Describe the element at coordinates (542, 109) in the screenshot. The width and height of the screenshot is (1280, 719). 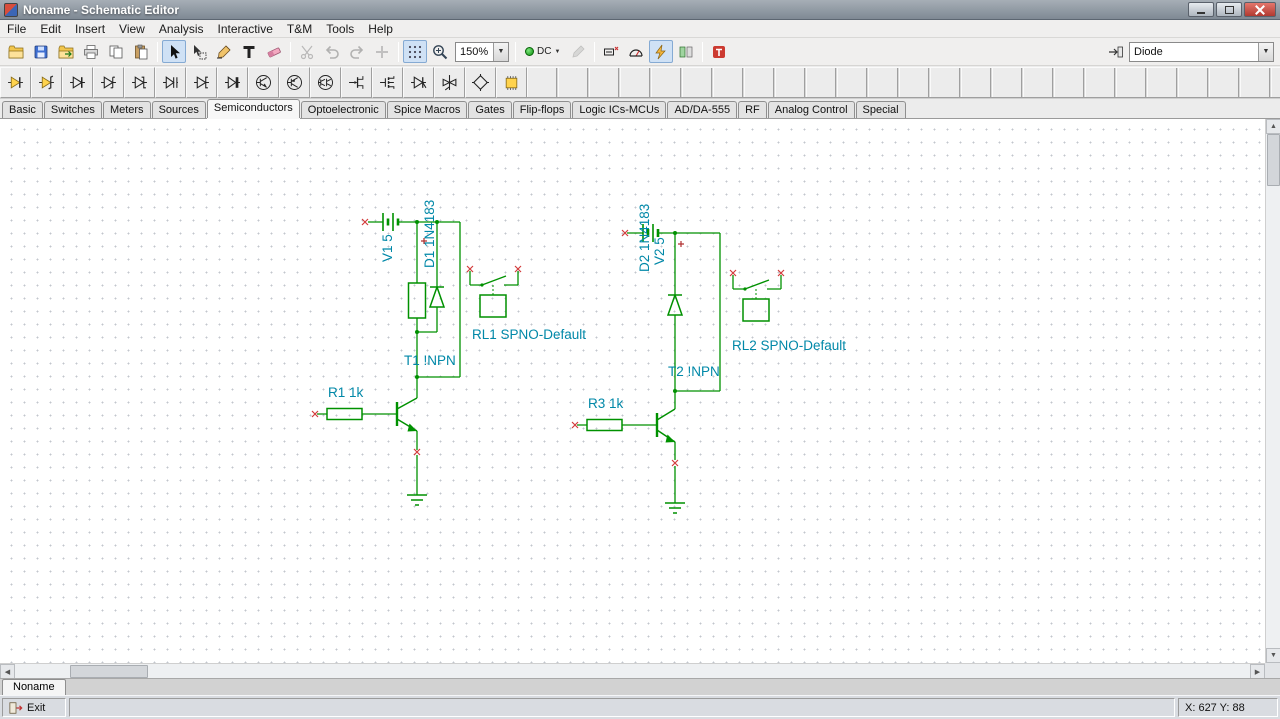
I see `tab-flip-flops: Flip-flops` at that location.